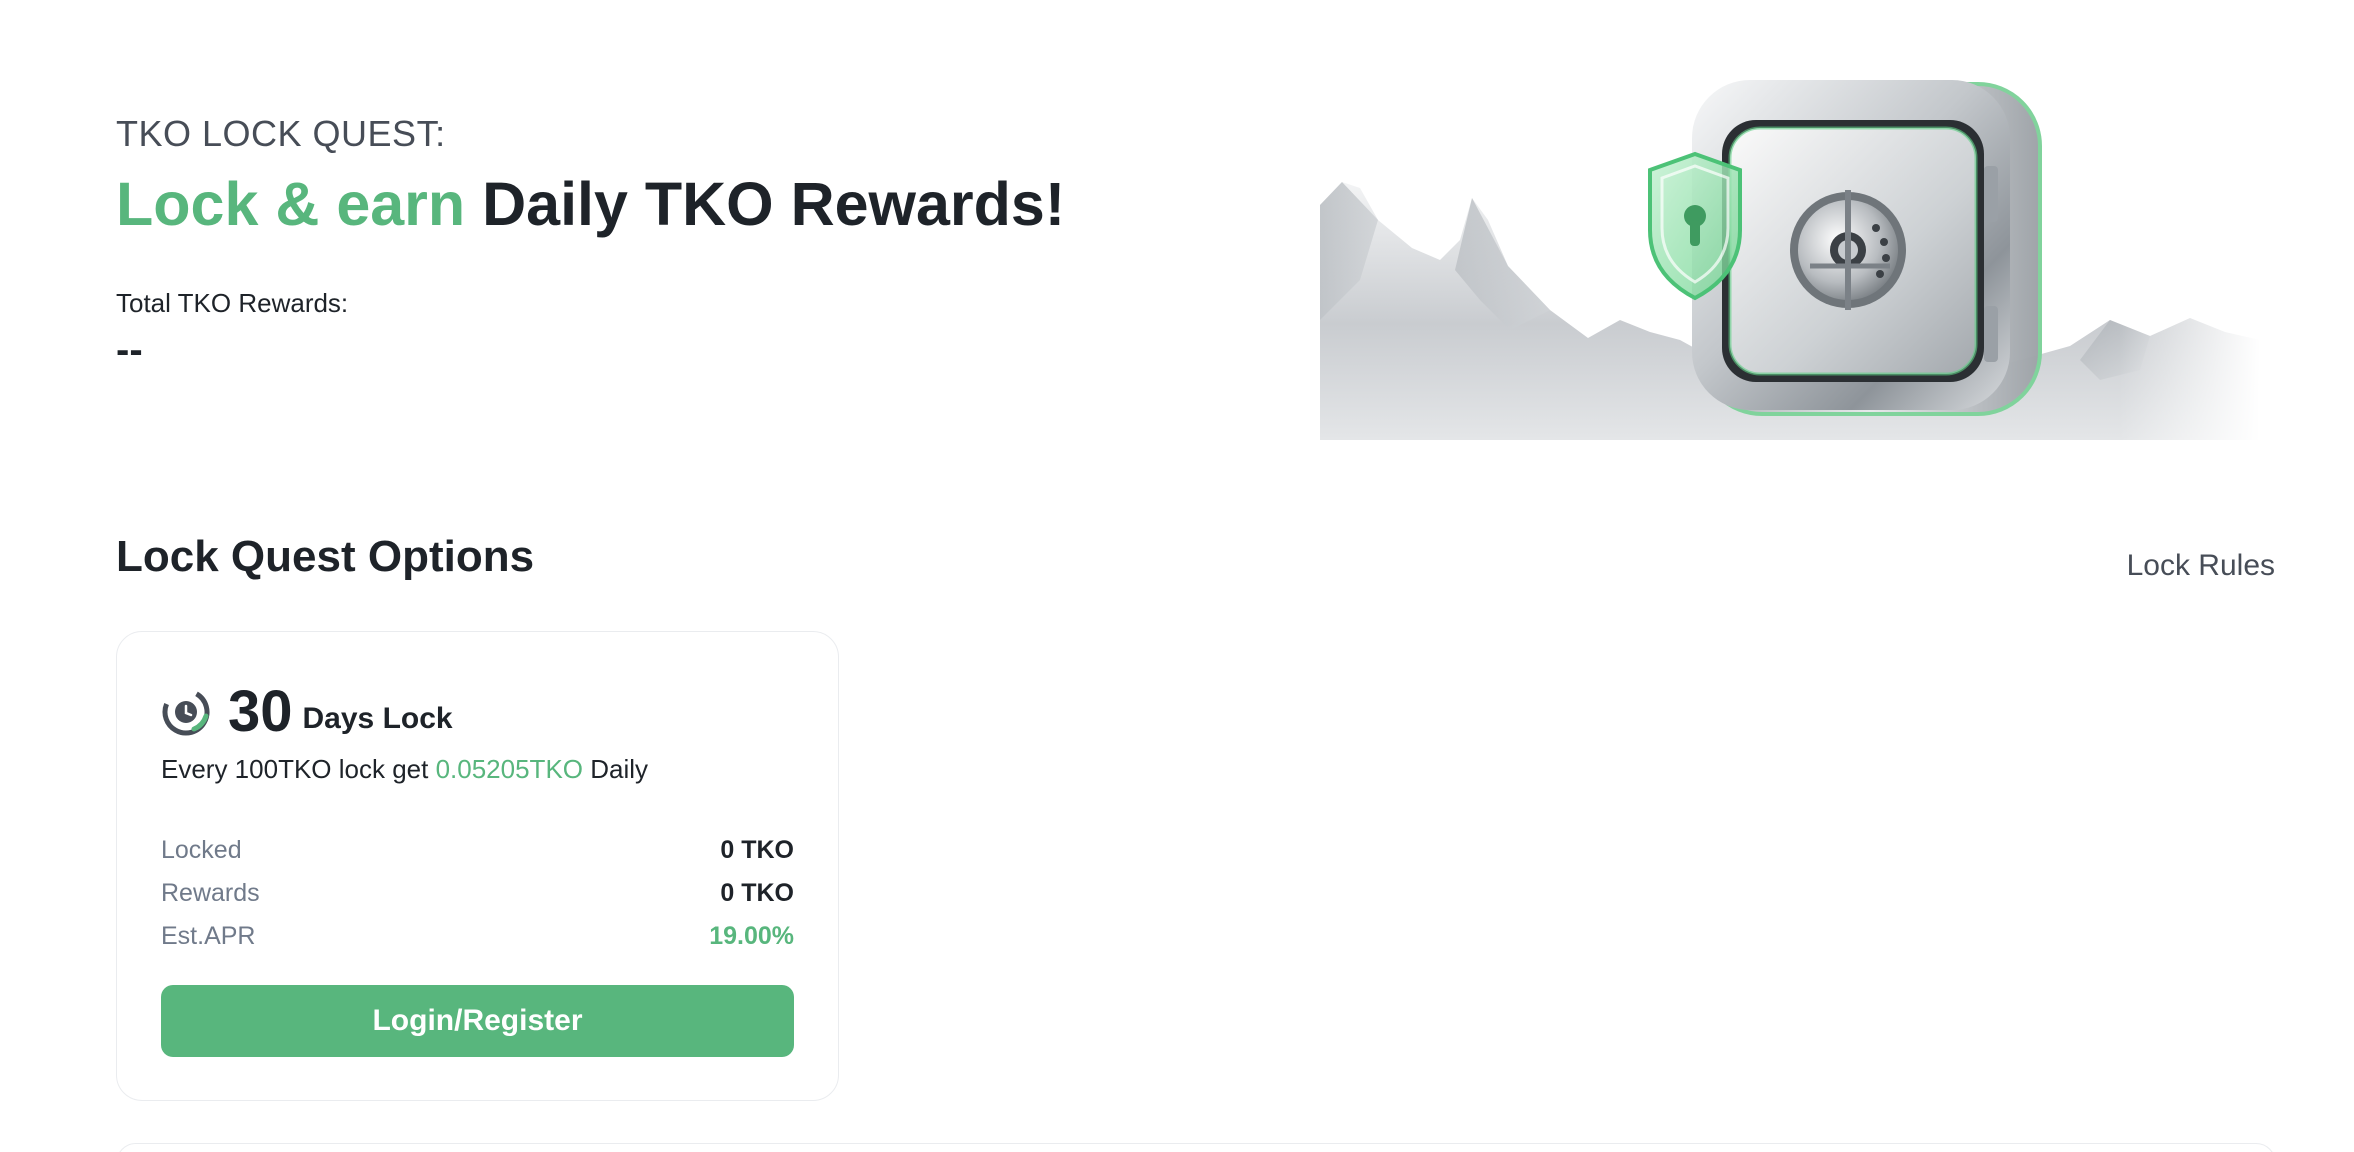  I want to click on desc-prefix: Every 100TKO lock get, so click(295, 769).